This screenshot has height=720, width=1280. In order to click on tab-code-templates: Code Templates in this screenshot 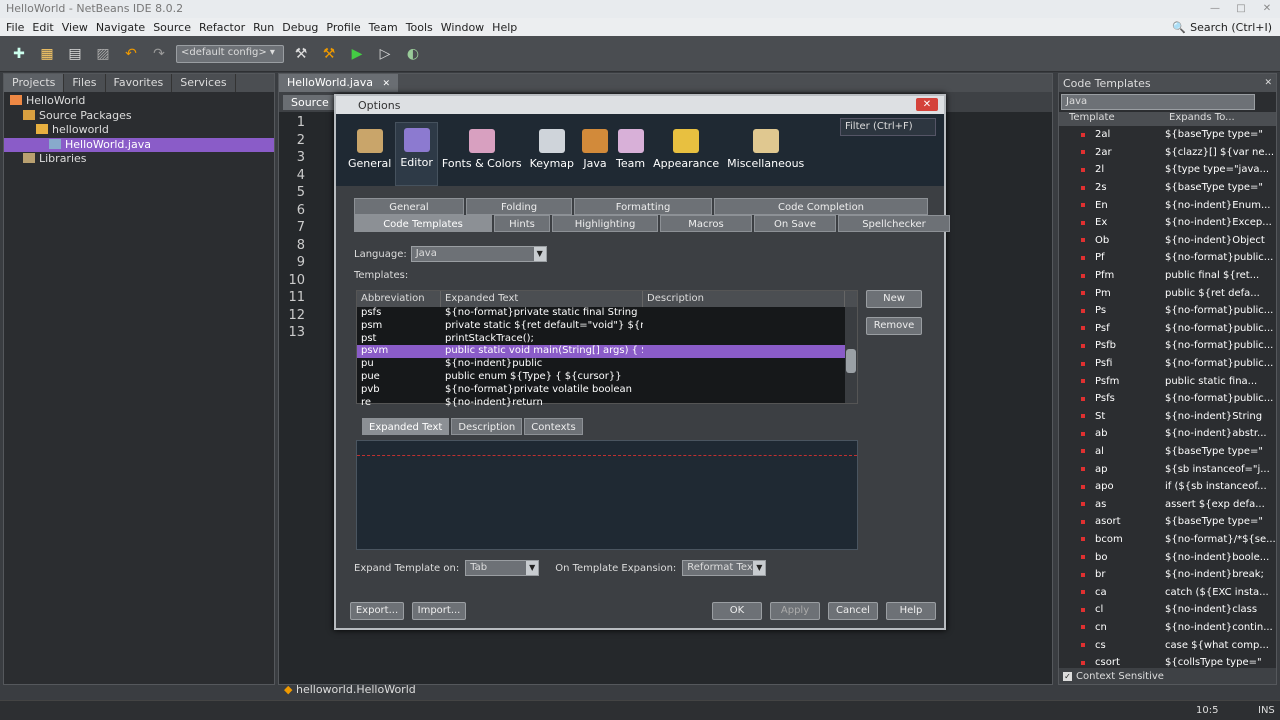, I will do `click(423, 223)`.